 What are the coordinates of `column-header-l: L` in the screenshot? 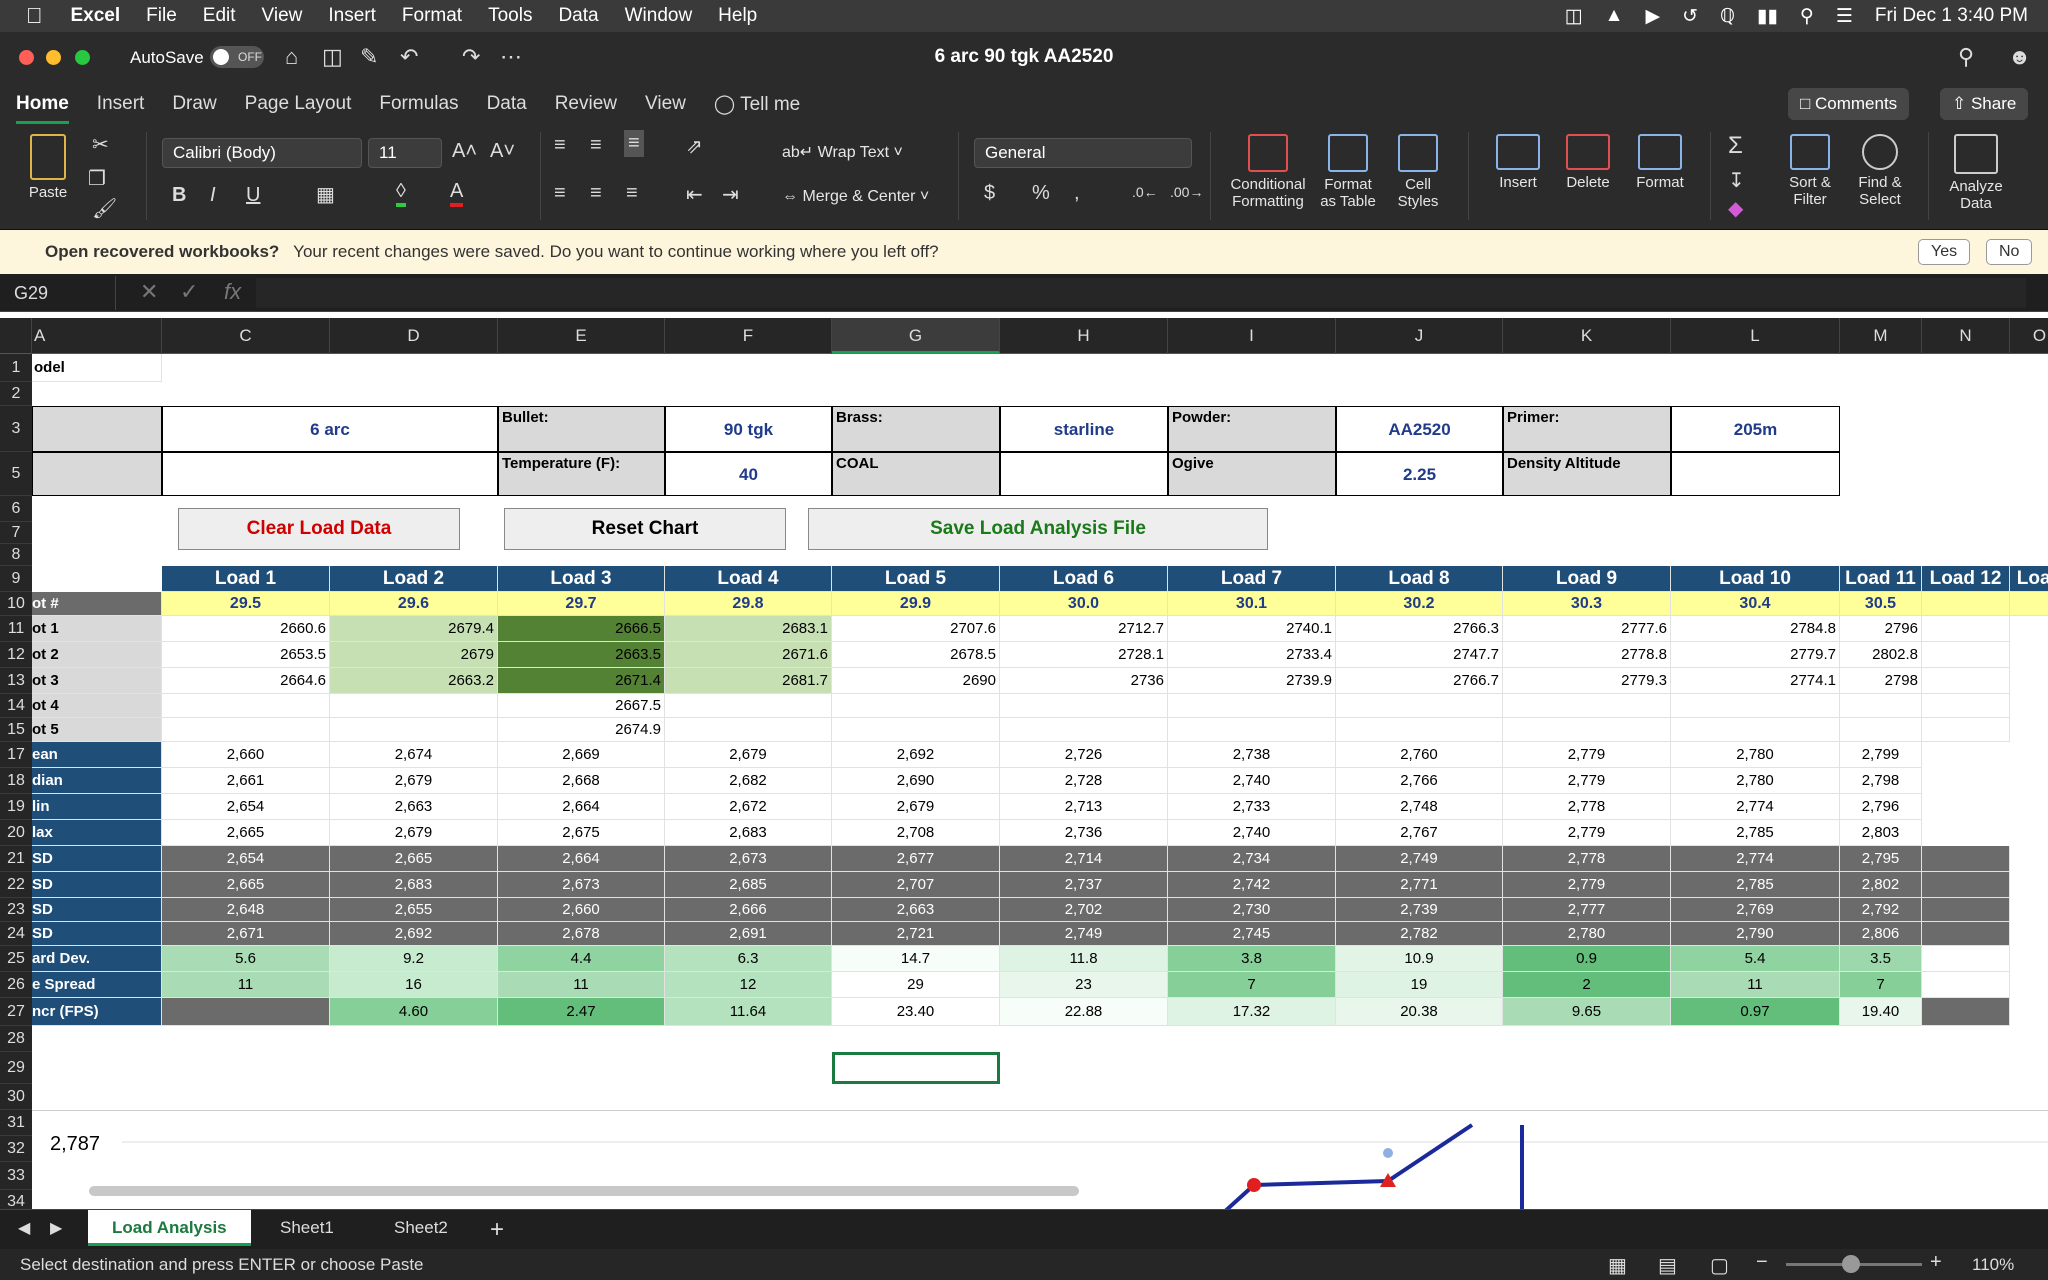 It's located at (1755, 336).